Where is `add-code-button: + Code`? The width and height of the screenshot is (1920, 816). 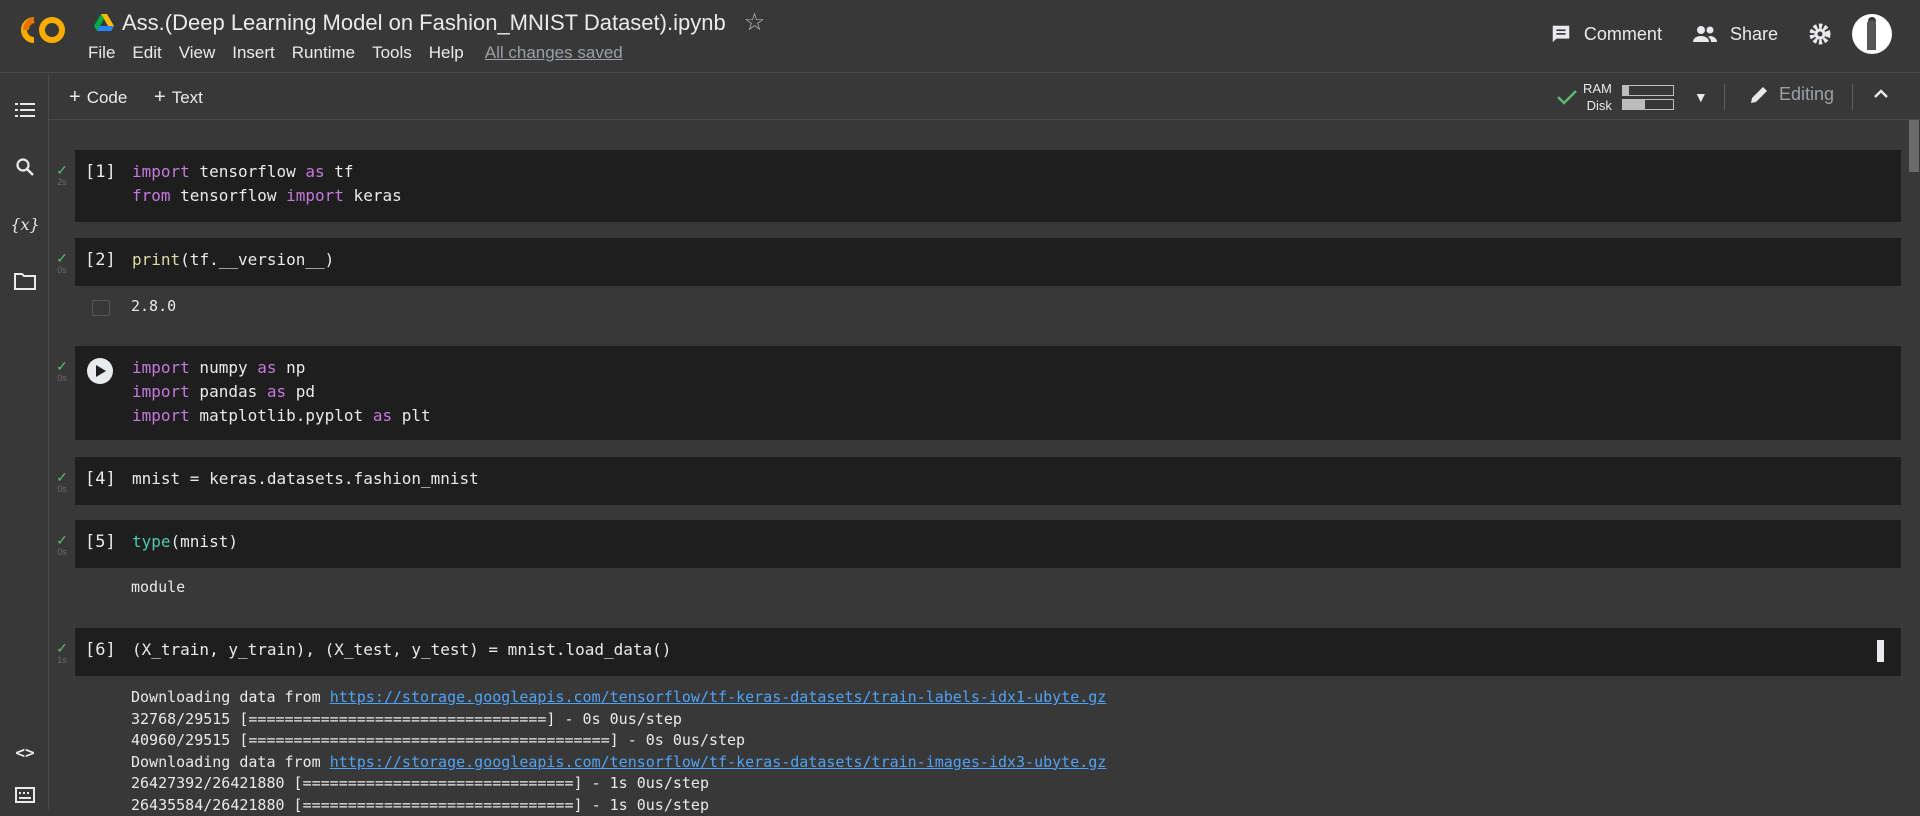 add-code-button: + Code is located at coordinates (98, 97).